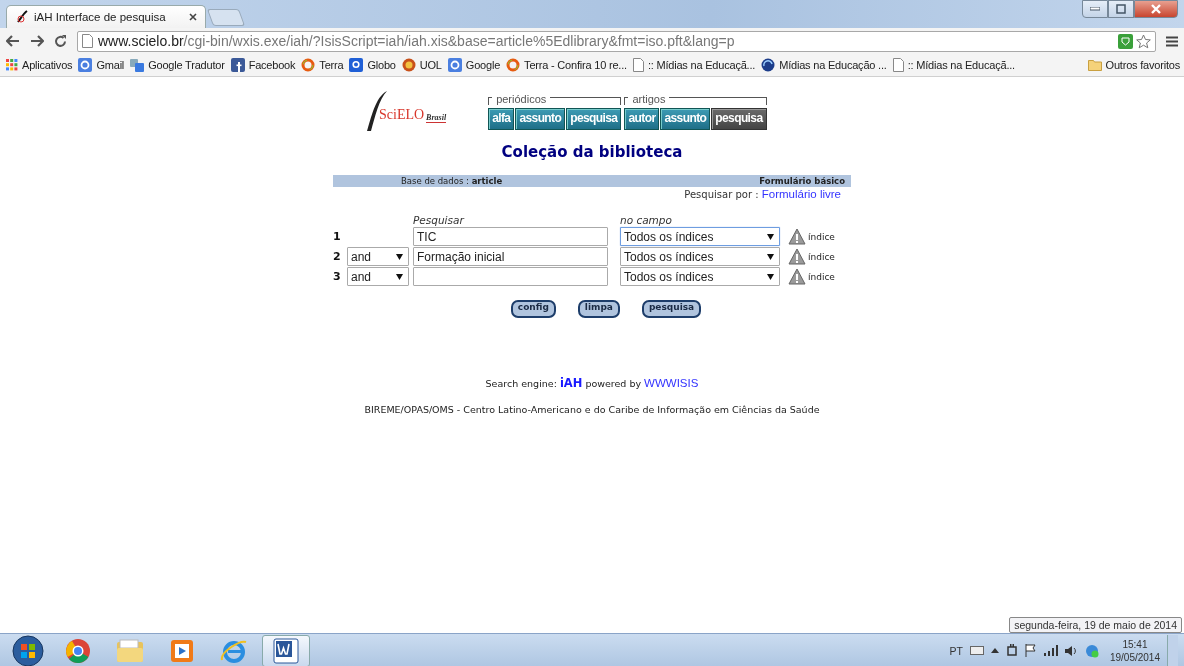 The width and height of the screenshot is (1184, 666). I want to click on form-button: pesquisa, so click(671, 309).